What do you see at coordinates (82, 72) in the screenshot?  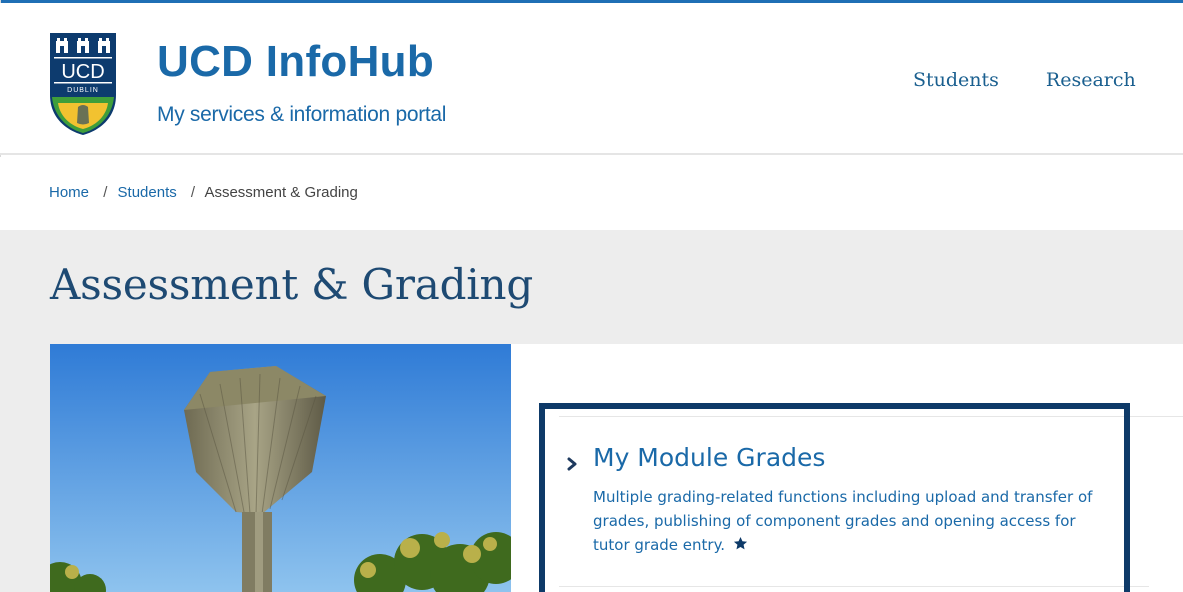 I see `svg-text: UCD` at bounding box center [82, 72].